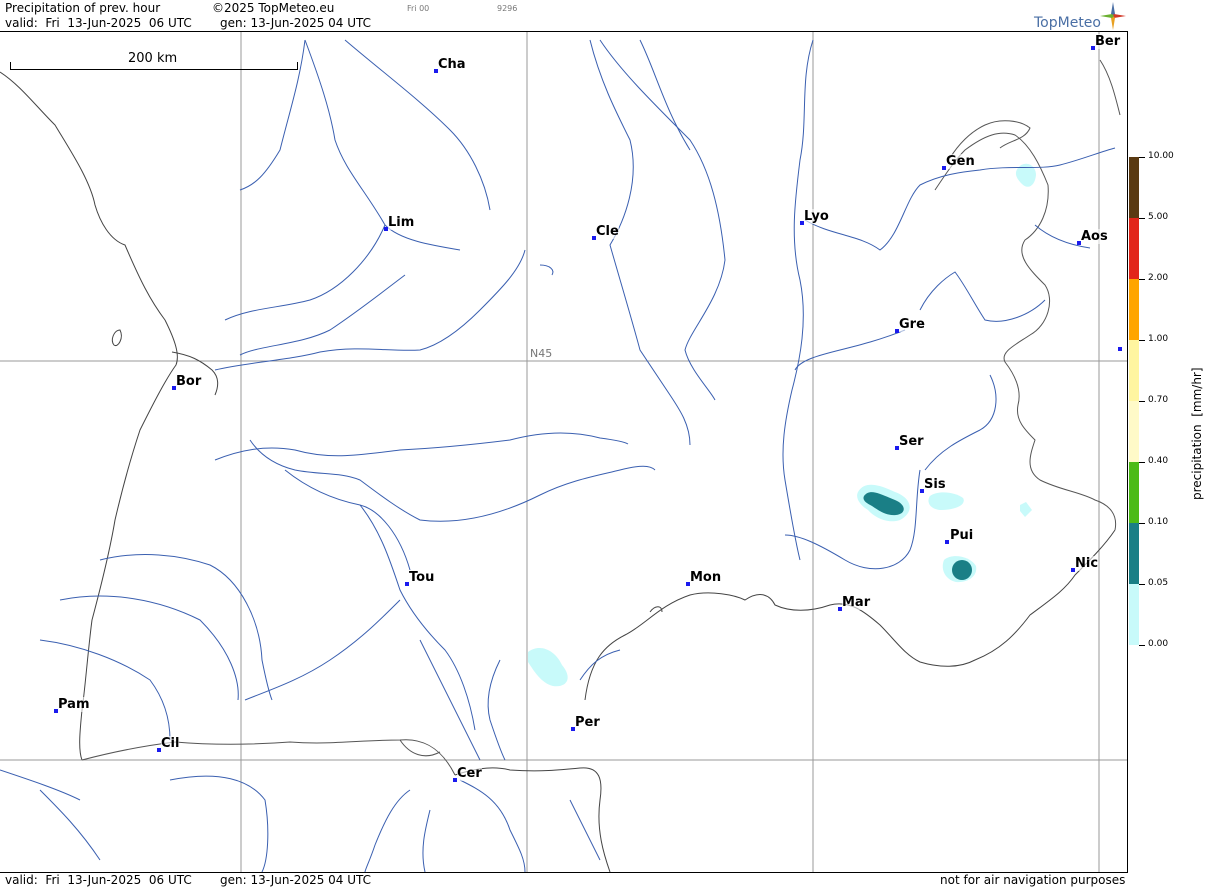  What do you see at coordinates (962, 535) in the screenshot?
I see `city-label-pui: Pui` at bounding box center [962, 535].